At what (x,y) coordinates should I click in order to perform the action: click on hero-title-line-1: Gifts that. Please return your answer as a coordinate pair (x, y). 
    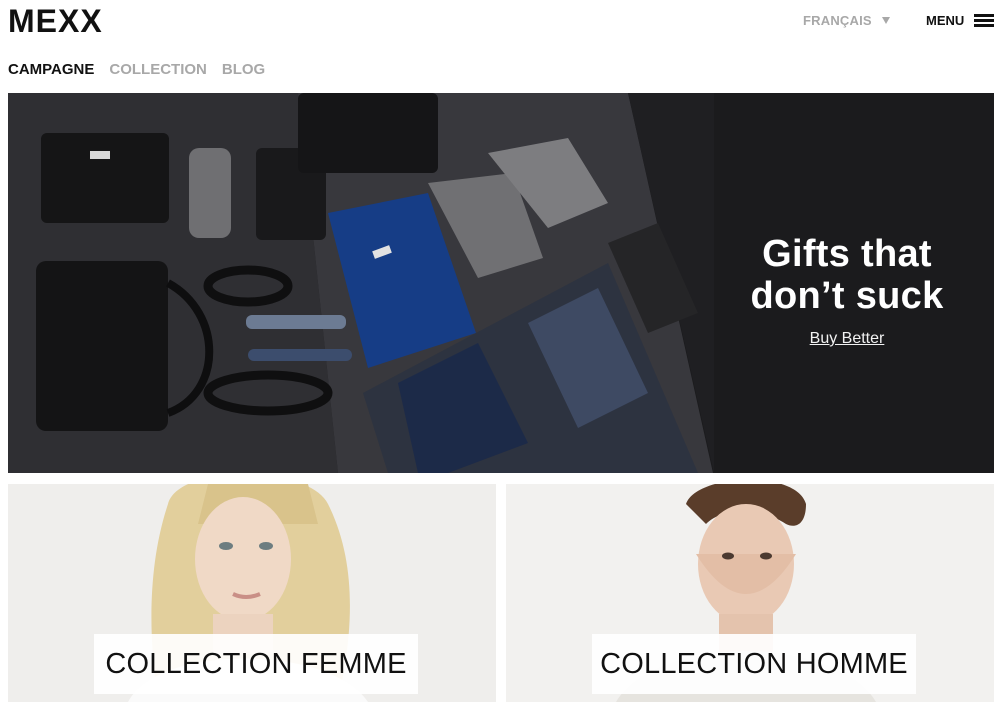
    Looking at the image, I should click on (847, 254).